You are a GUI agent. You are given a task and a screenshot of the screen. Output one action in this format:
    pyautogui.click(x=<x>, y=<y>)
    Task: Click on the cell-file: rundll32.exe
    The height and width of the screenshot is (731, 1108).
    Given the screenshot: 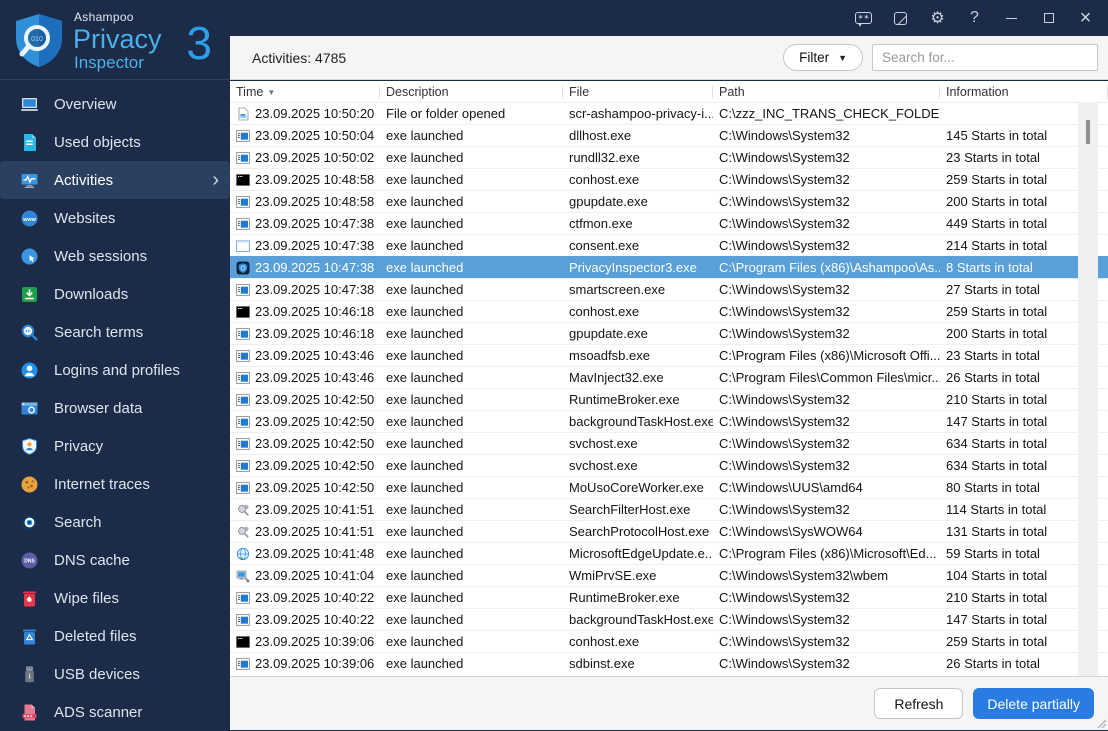 What is the action you would take?
    pyautogui.click(x=604, y=157)
    